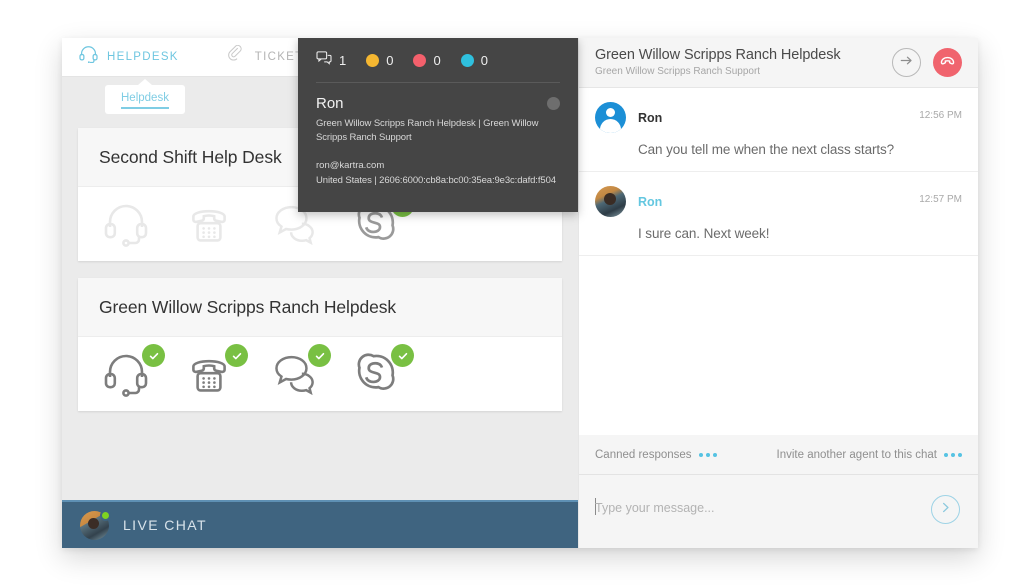 The image size is (1024, 585). I want to click on headset-icon, so click(88, 57).